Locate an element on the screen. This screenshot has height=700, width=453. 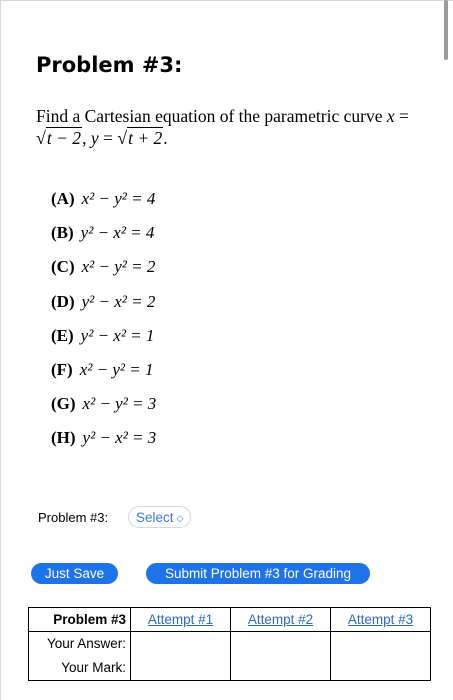
attempt-2-cell is located at coordinates (280, 656).